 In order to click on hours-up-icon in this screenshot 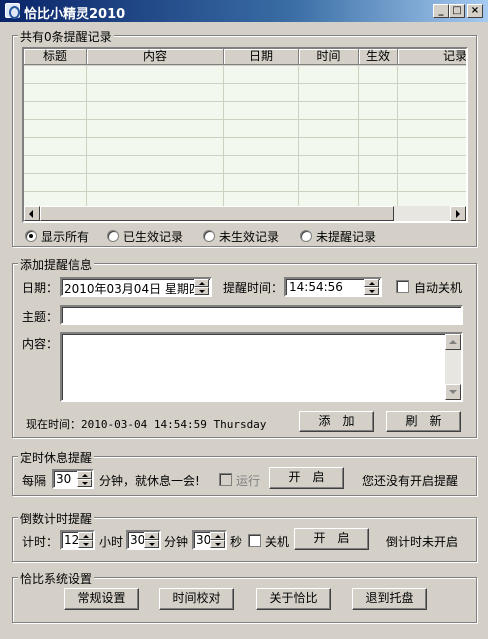, I will do `click(85, 536)`.